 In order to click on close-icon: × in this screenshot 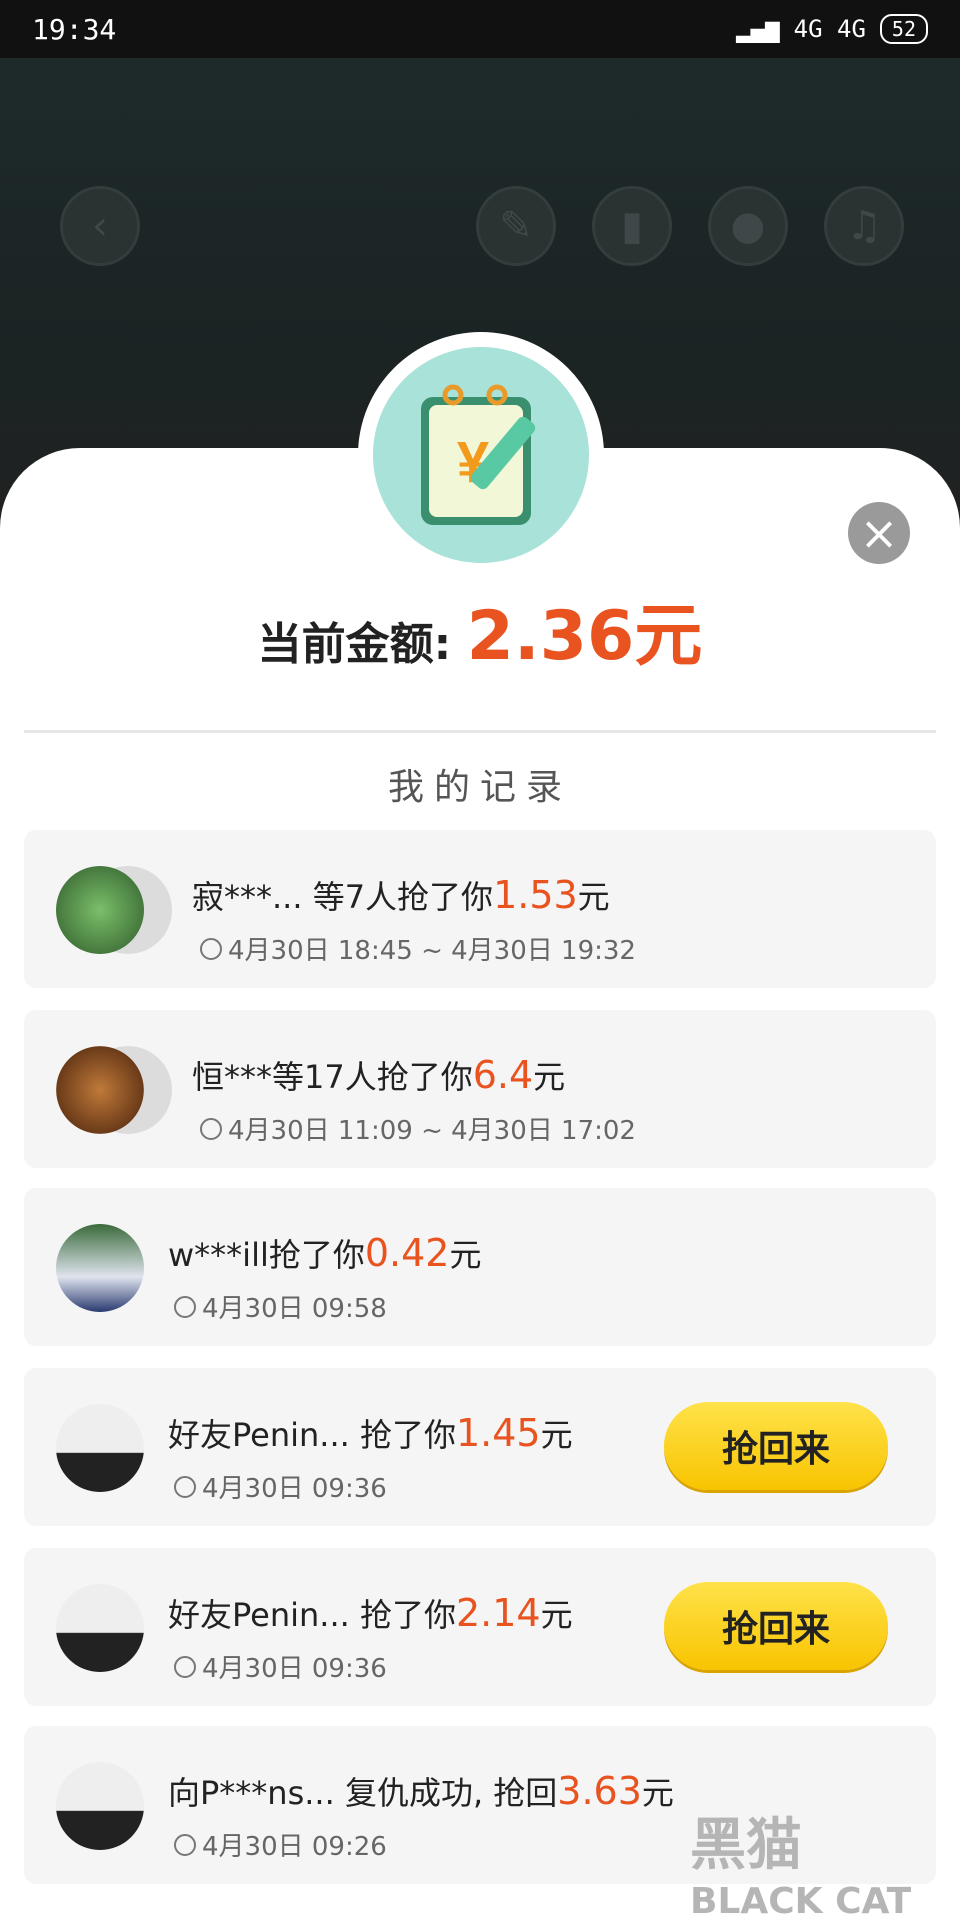, I will do `click(879, 533)`.